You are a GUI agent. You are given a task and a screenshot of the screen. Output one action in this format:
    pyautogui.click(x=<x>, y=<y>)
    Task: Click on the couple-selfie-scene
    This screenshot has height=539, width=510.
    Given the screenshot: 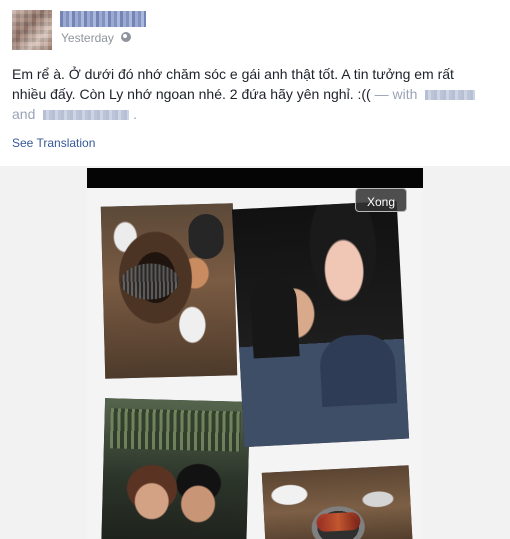 What is the action you would take?
    pyautogui.click(x=175, y=468)
    